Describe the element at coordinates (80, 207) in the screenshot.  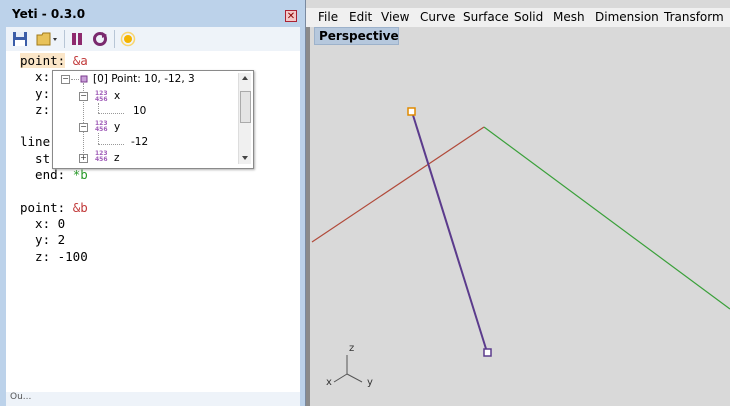
I see `code-anchor: &b` at that location.